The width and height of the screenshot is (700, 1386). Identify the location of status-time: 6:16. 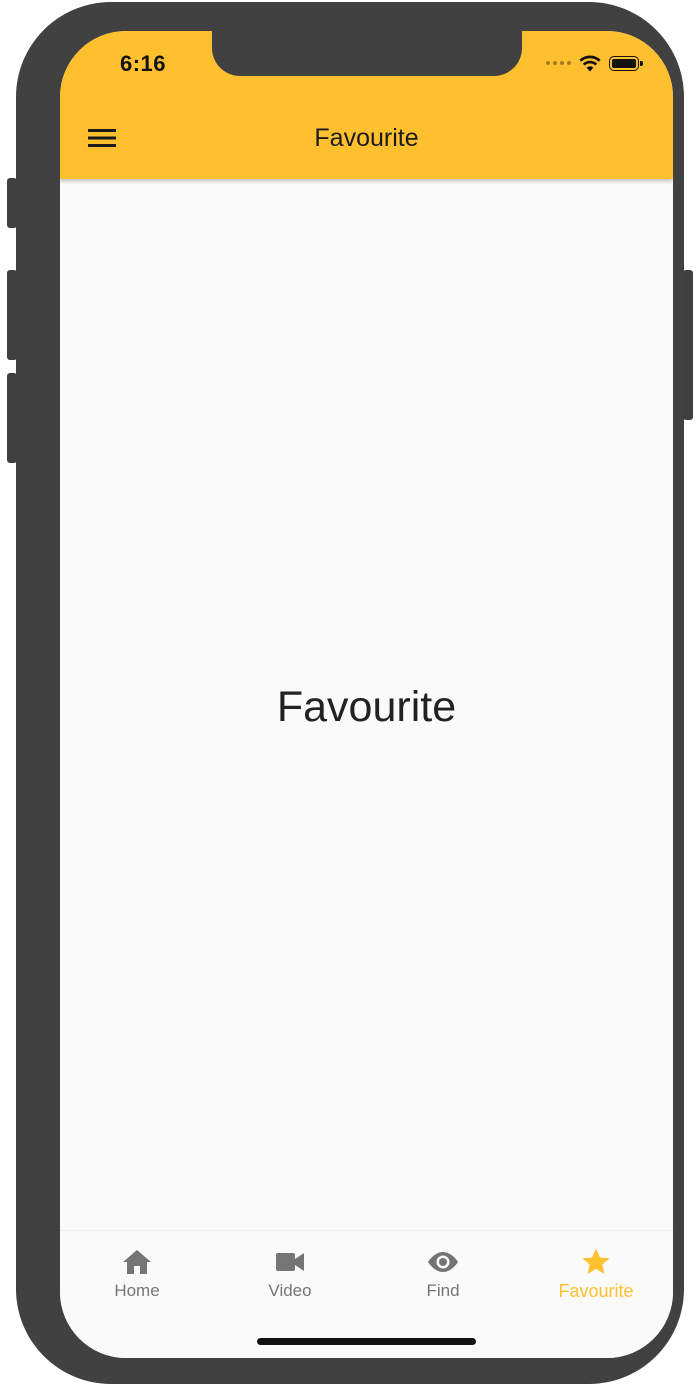
(143, 63).